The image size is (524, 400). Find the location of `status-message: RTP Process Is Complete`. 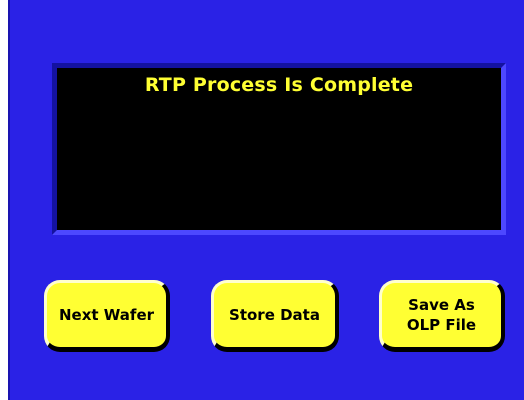

status-message: RTP Process Is Complete is located at coordinates (279, 85).